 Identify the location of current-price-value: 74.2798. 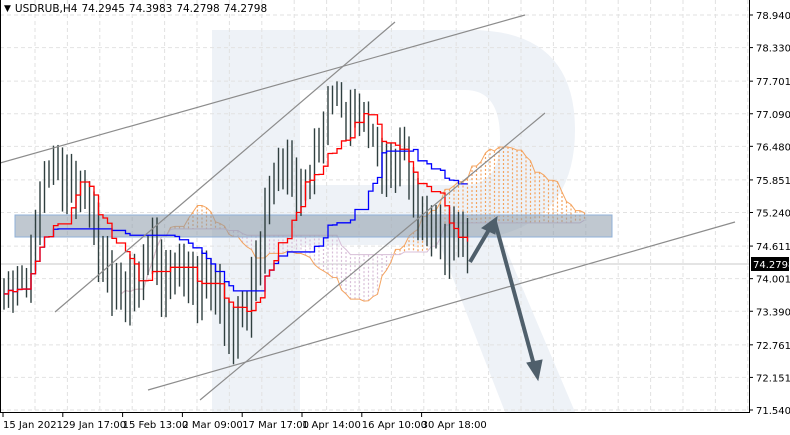
(771, 265).